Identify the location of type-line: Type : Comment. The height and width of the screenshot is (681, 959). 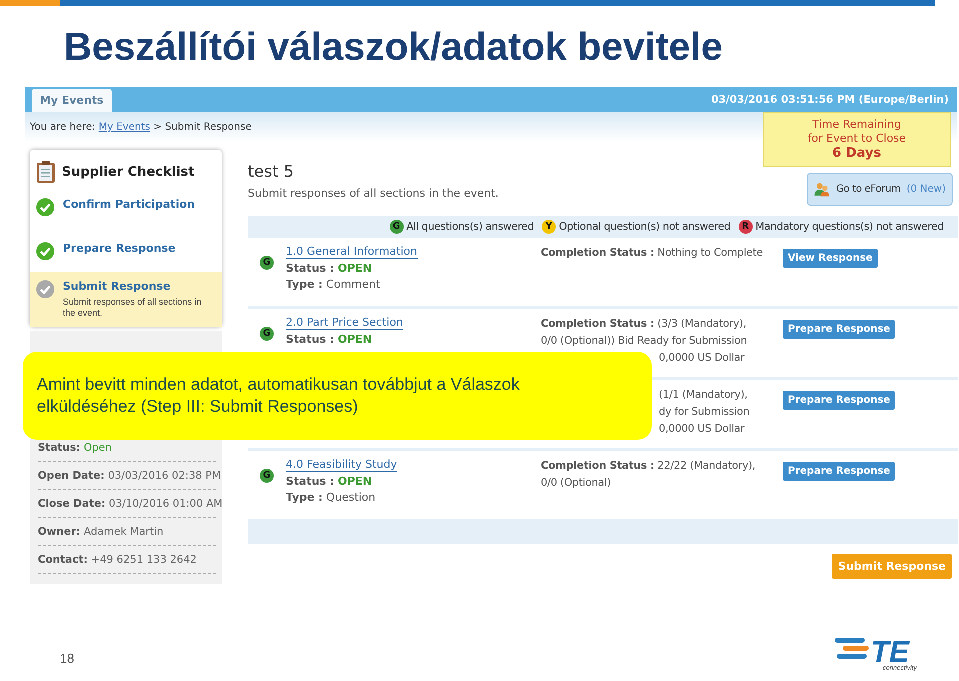
(333, 284).